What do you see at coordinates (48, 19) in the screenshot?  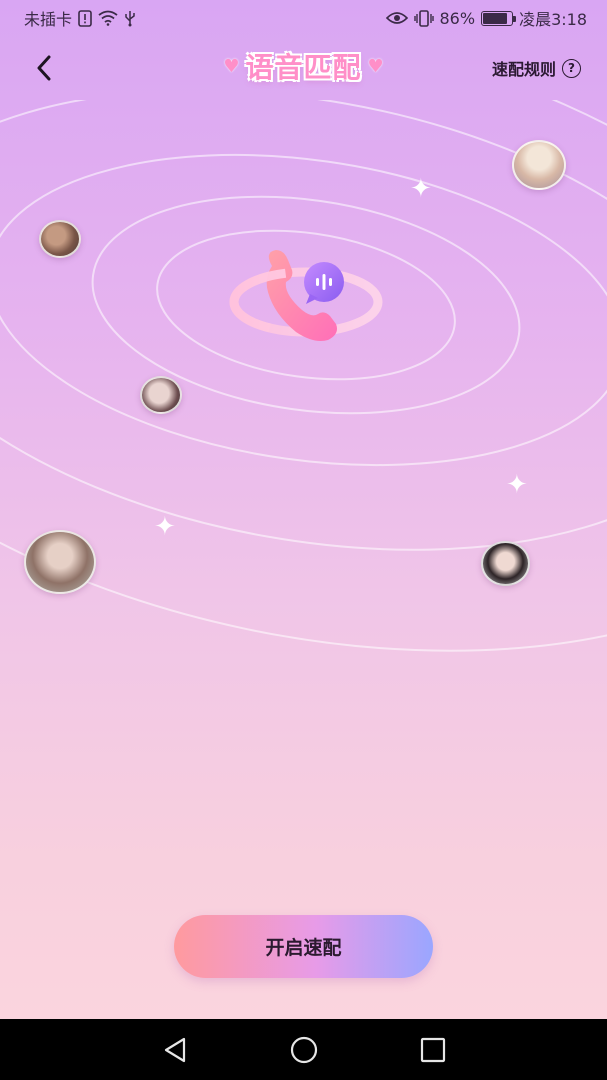 I see `carrier-text: 未插卡` at bounding box center [48, 19].